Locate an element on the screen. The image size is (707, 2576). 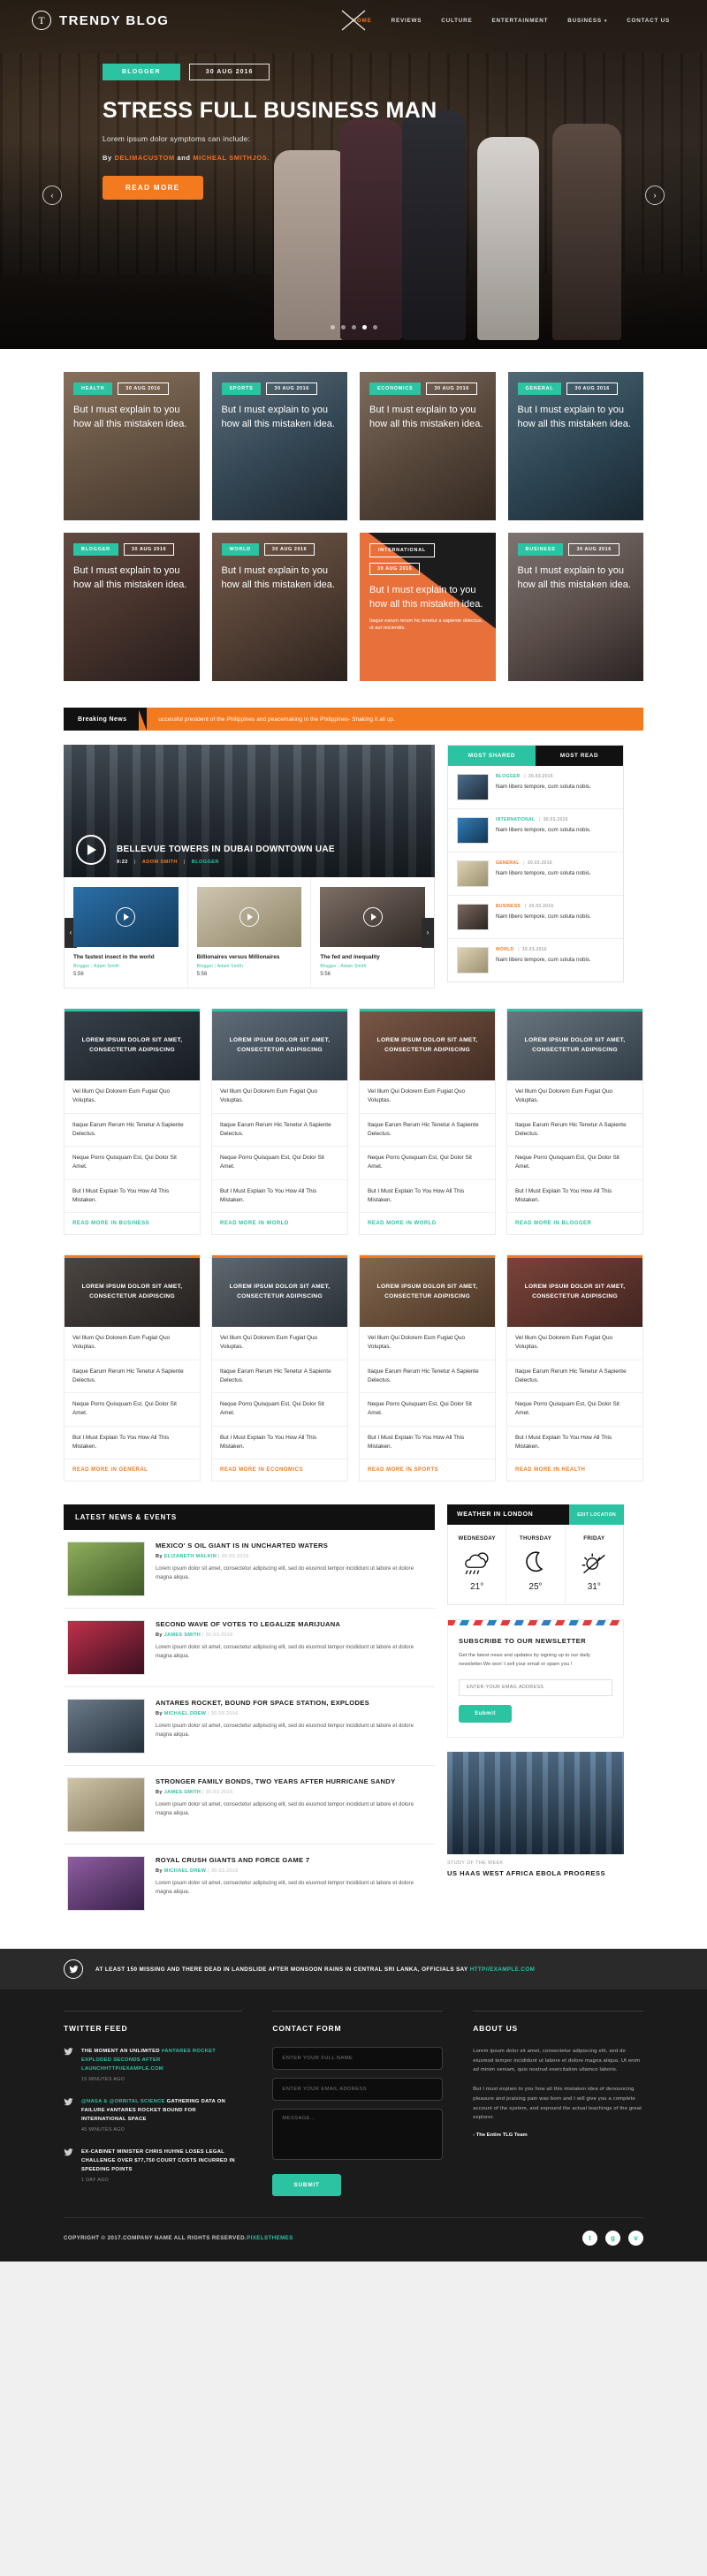
category-tag: ECONOMICS is located at coordinates (395, 389).